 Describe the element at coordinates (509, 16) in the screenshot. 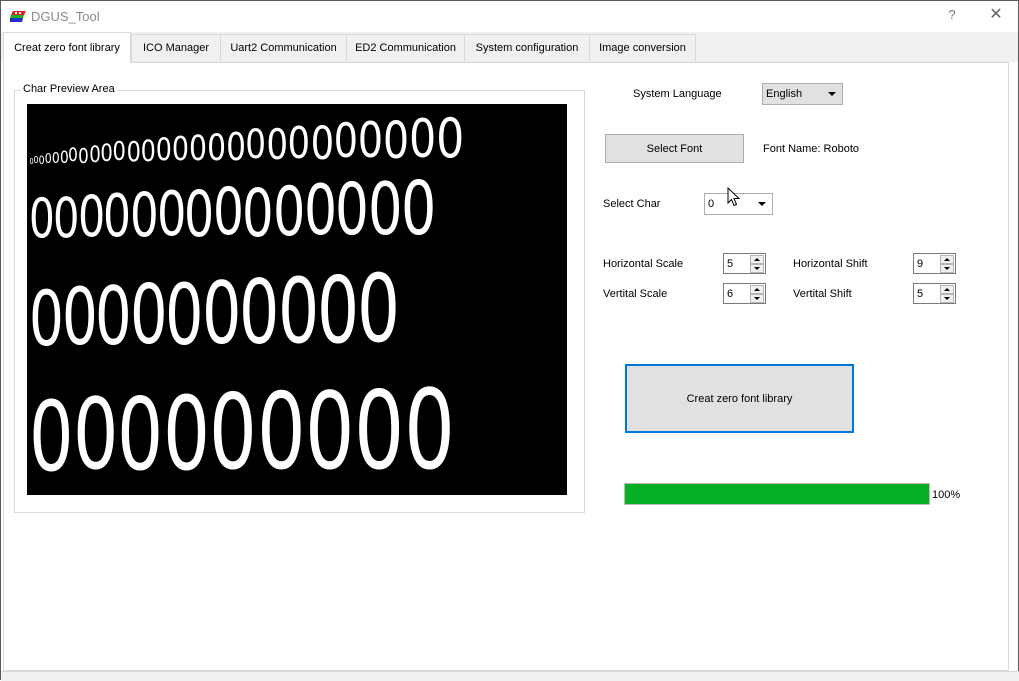

I see `title-bar: DGUS_Tool ? ✕` at that location.